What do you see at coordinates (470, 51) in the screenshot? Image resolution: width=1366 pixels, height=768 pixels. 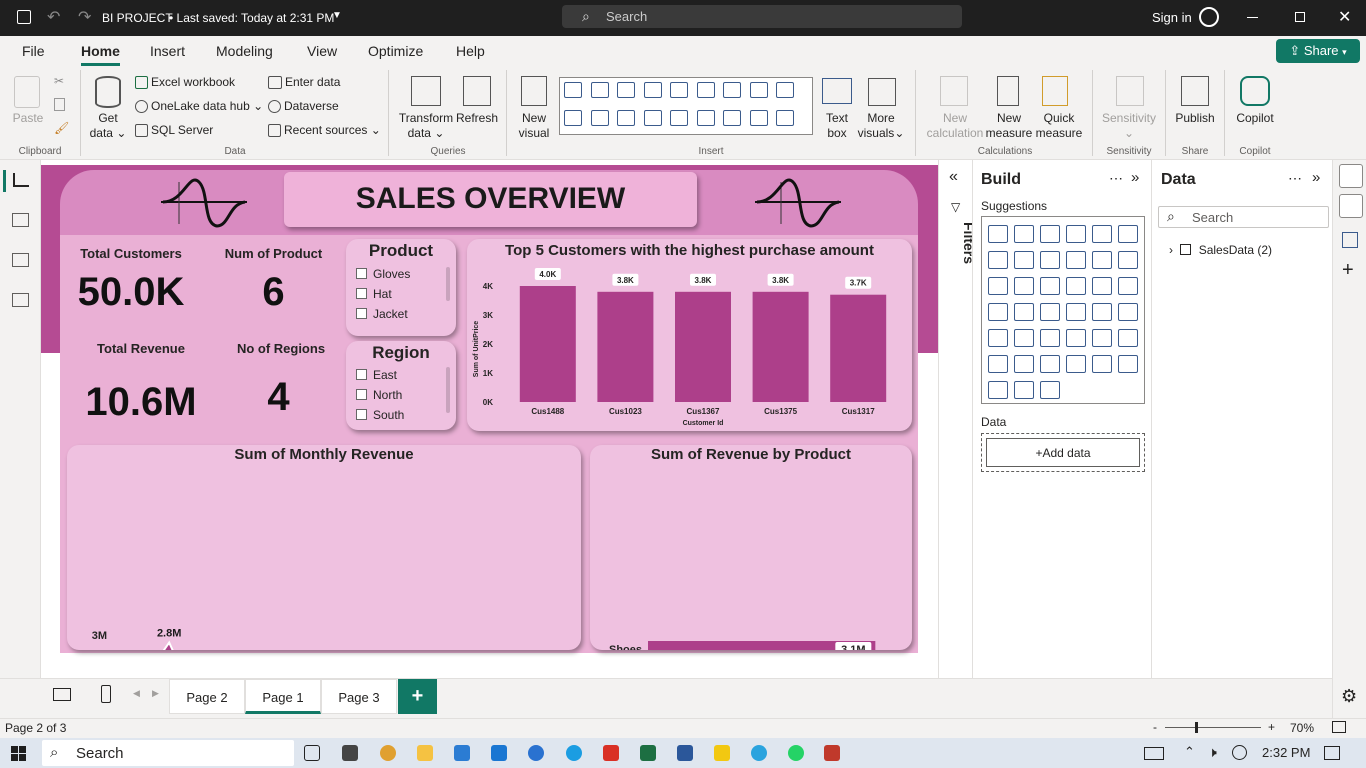 I see `menu-help: Help` at bounding box center [470, 51].